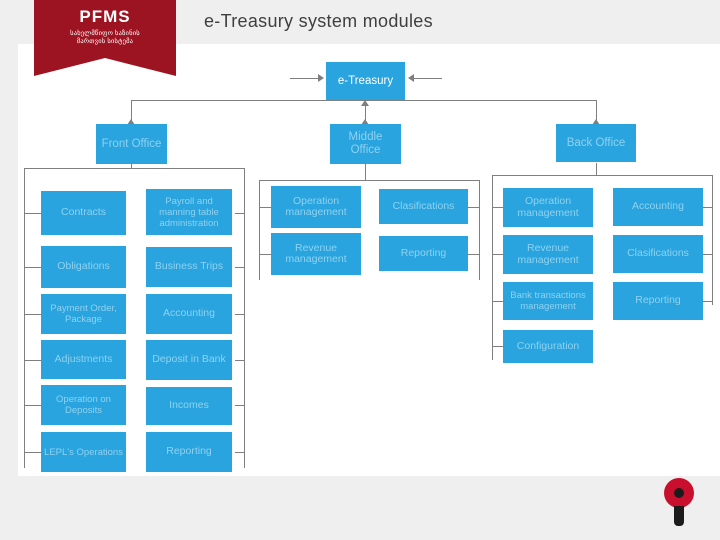 The width and height of the screenshot is (720, 540). What do you see at coordinates (365, 172) in the screenshot?
I see `connector-middle-office-down` at bounding box center [365, 172].